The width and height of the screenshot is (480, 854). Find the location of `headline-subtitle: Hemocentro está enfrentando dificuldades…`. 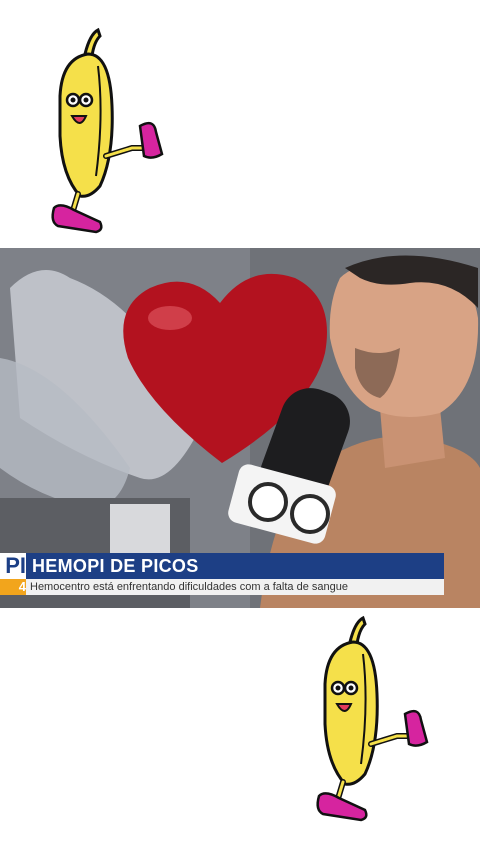

headline-subtitle: Hemocentro está enfrentando dificuldades… is located at coordinates (235, 587).